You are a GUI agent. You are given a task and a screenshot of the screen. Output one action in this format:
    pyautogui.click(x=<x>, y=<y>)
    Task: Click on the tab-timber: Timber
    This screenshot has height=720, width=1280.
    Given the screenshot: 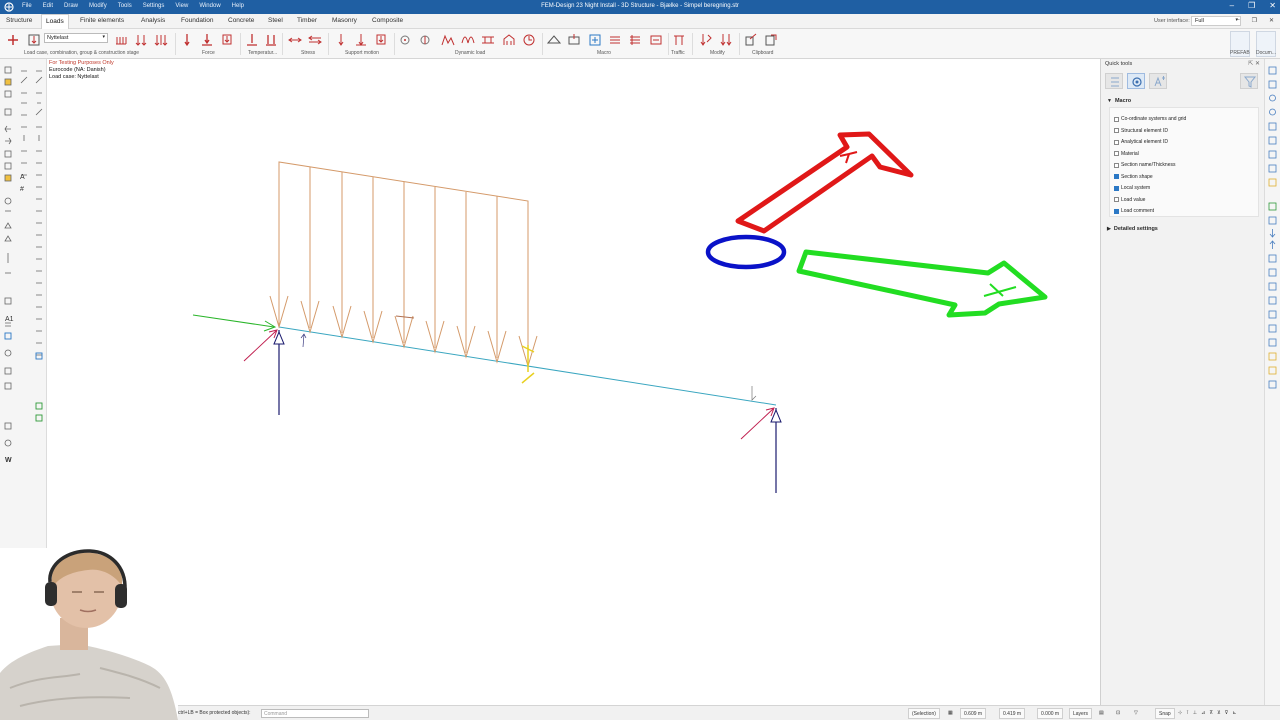 What is the action you would take?
    pyautogui.click(x=307, y=20)
    